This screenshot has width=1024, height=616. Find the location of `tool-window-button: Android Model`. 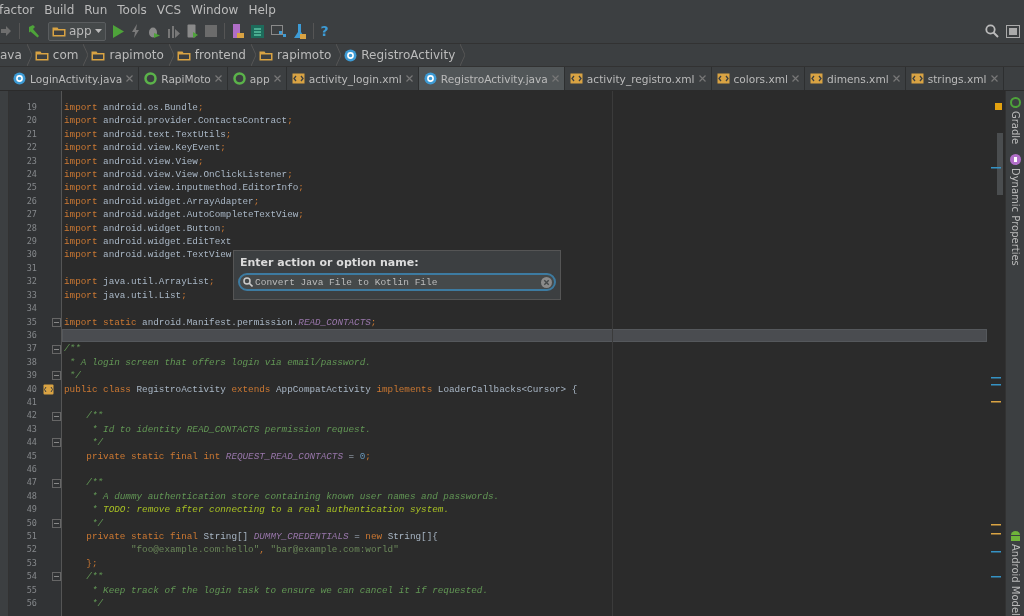

tool-window-button: Android Model is located at coordinates (1015, 573).